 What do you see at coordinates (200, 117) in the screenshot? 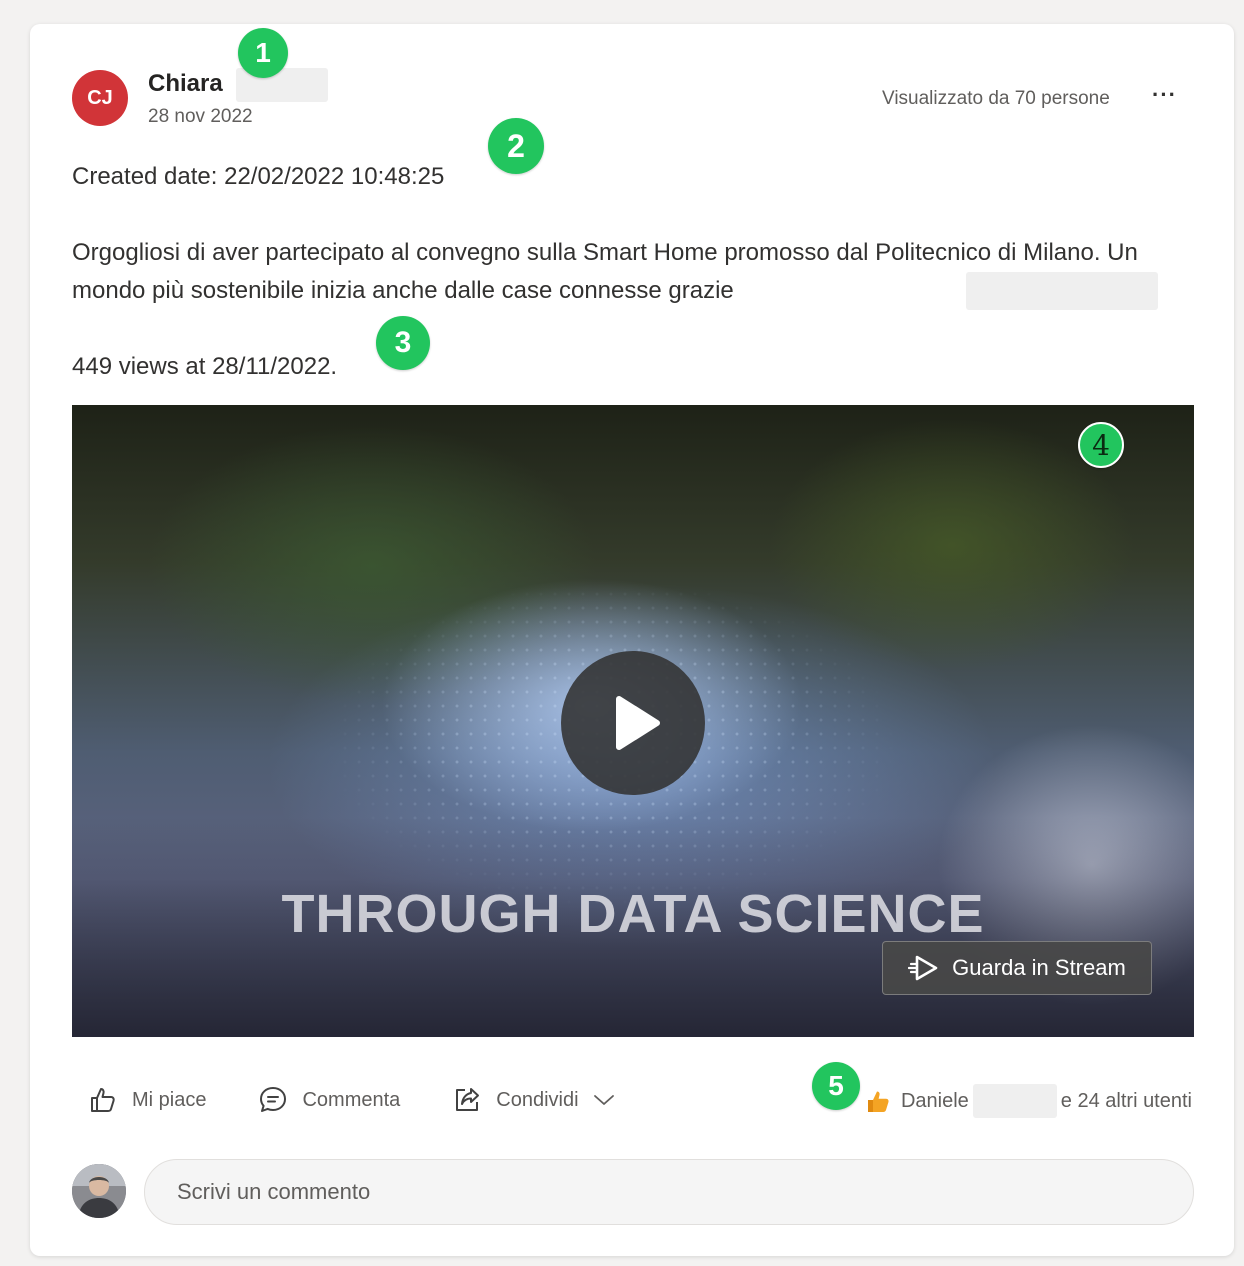
I see `post-date: 28 nov 2022` at bounding box center [200, 117].